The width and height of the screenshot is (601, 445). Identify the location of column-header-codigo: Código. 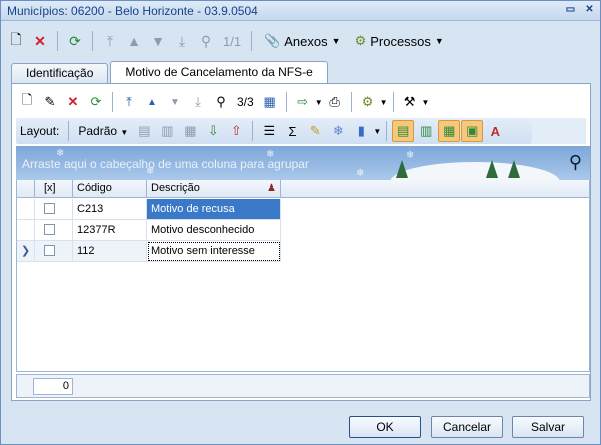
(110, 189).